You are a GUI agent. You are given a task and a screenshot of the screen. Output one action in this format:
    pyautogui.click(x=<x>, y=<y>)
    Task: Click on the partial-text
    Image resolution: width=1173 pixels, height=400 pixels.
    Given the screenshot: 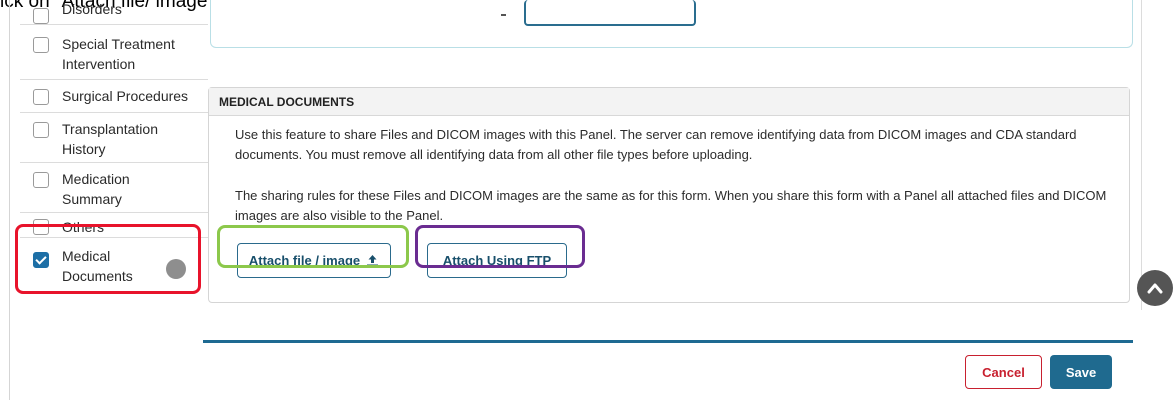 What is the action you would take?
    pyautogui.click(x=503, y=15)
    